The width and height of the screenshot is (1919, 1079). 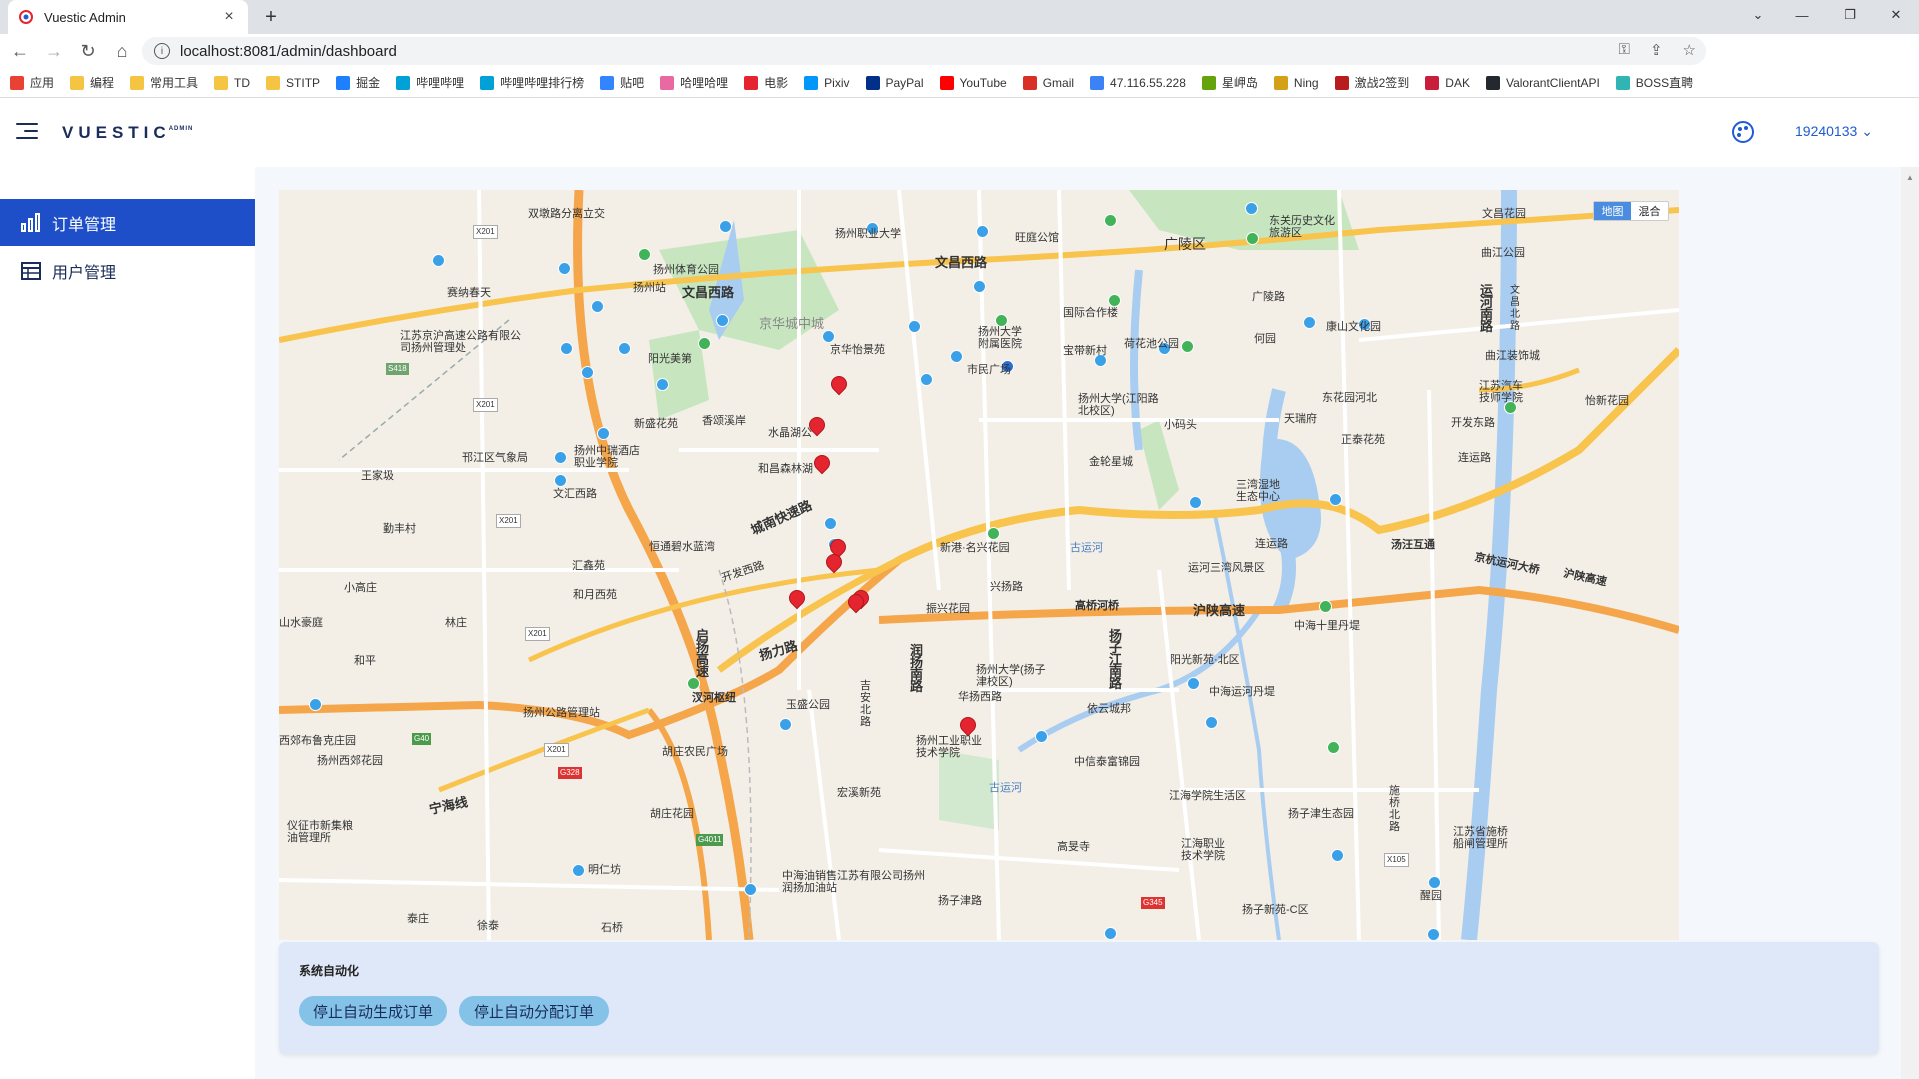 What do you see at coordinates (1689, 50) in the screenshot?
I see `bookmark-star-icon: ☆` at bounding box center [1689, 50].